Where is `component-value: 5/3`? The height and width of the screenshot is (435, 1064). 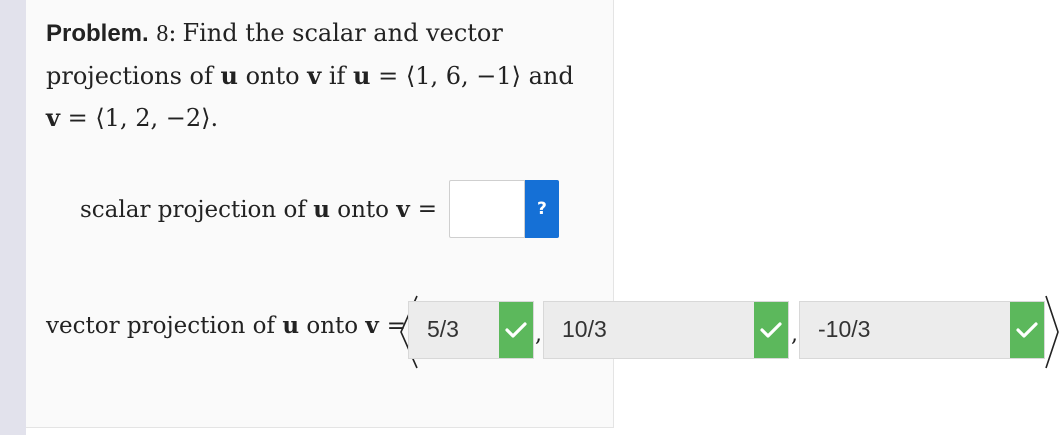 component-value: 5/3 is located at coordinates (443, 329).